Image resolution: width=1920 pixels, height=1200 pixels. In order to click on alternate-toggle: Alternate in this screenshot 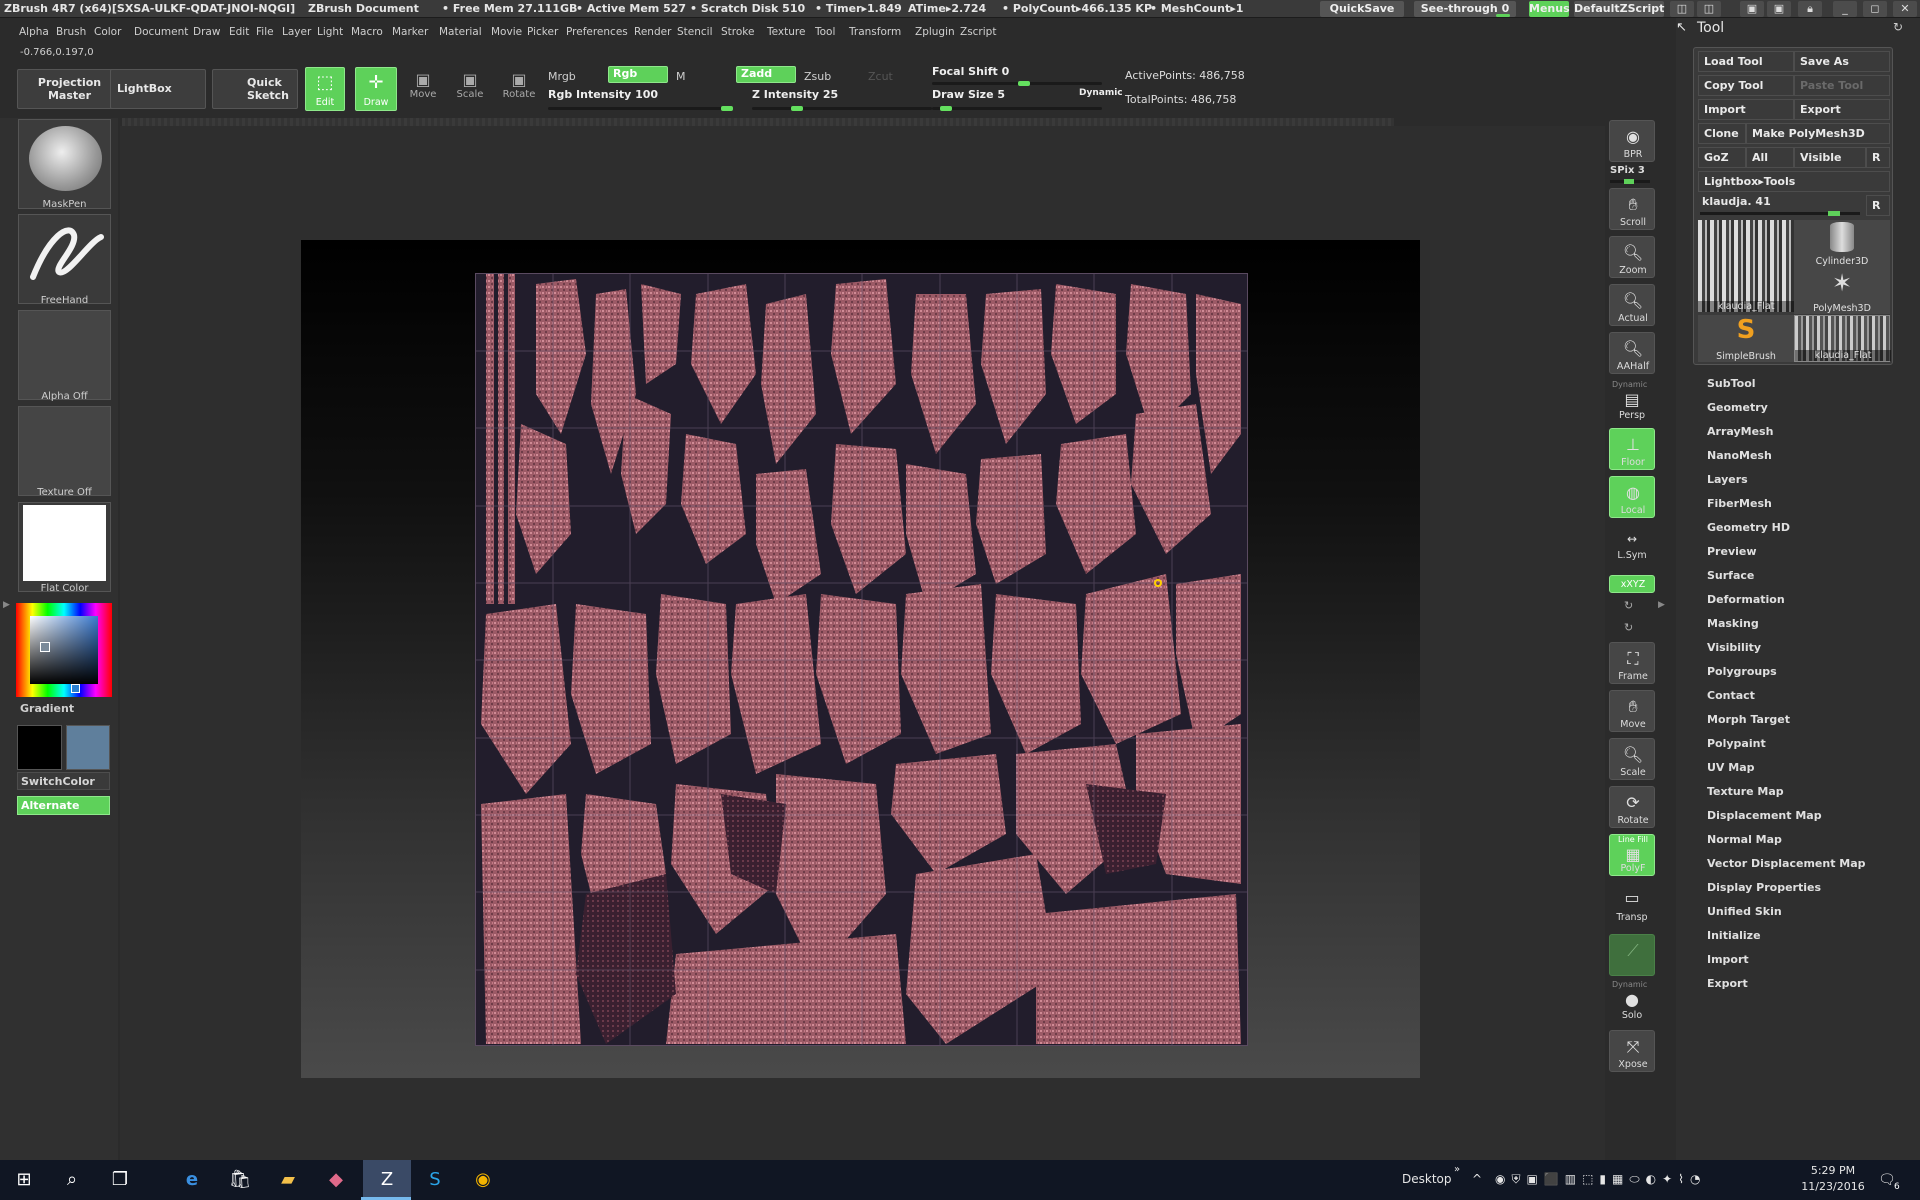, I will do `click(63, 805)`.